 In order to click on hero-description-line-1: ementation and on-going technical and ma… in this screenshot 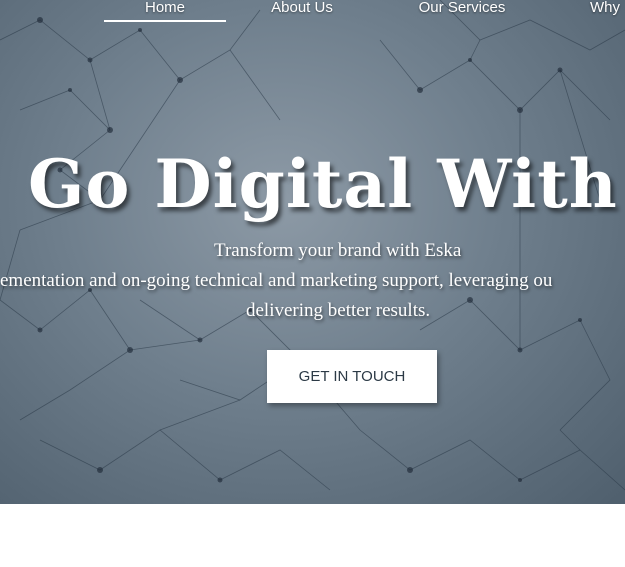, I will do `click(312, 282)`.